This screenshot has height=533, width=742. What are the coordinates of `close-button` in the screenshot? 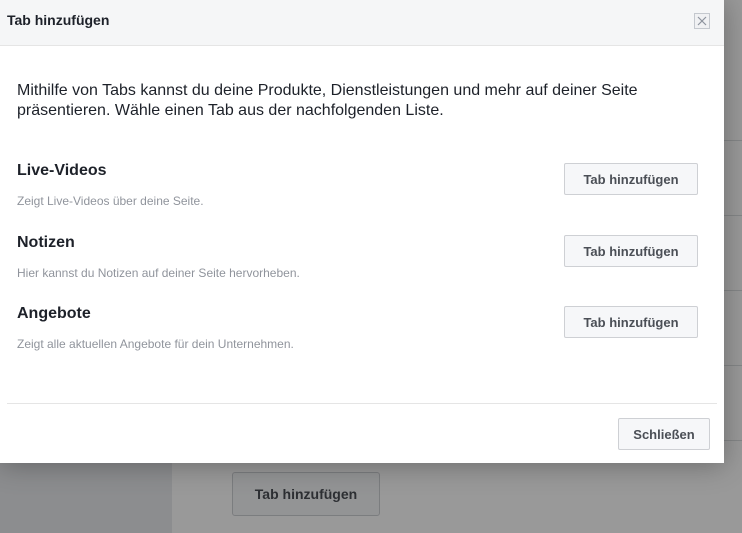 It's located at (702, 21).